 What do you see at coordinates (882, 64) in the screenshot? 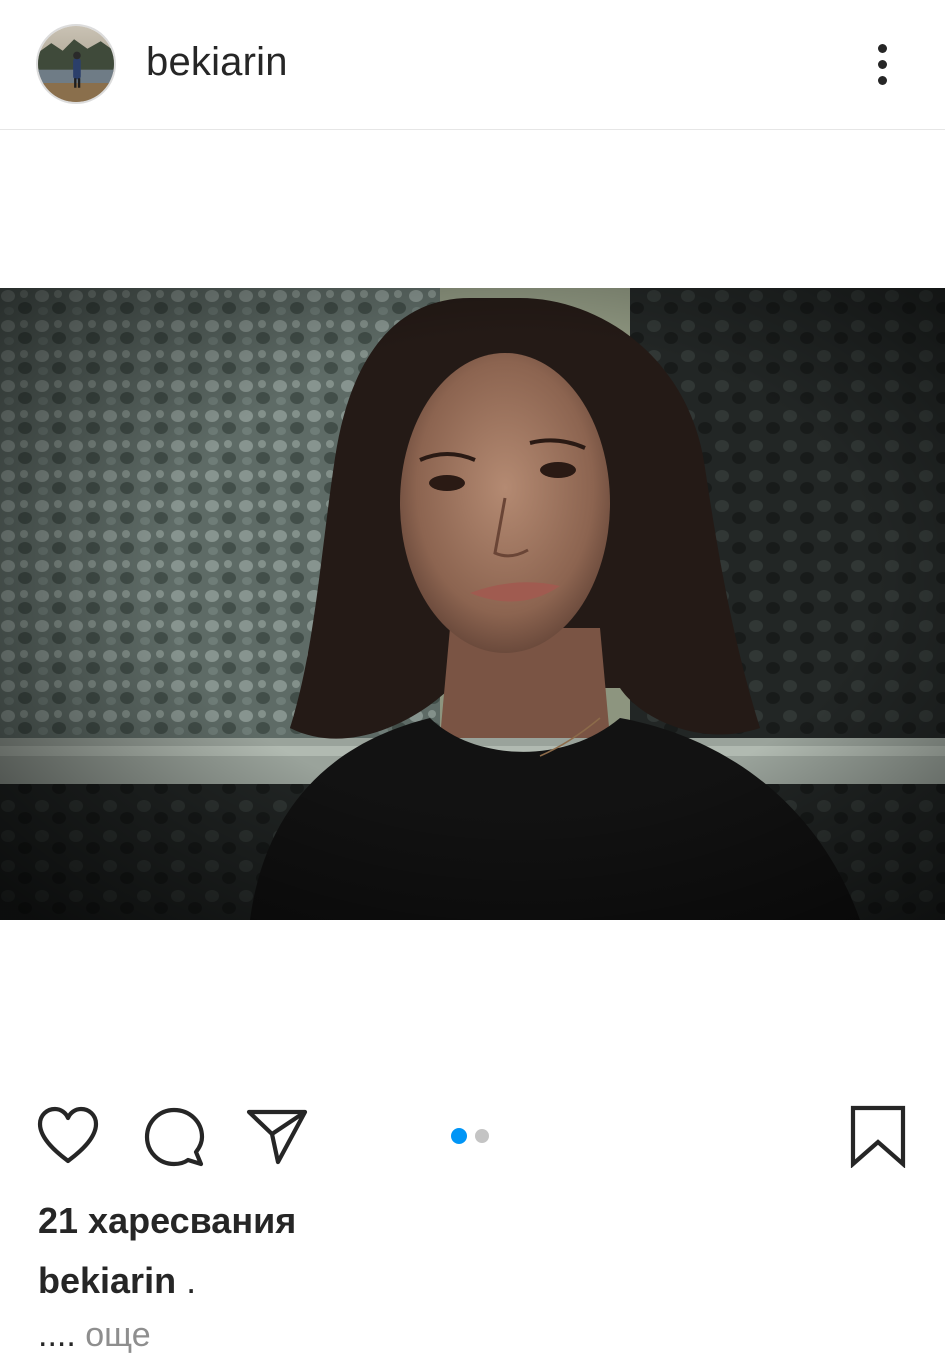
I see `more-vertical-icon` at bounding box center [882, 64].